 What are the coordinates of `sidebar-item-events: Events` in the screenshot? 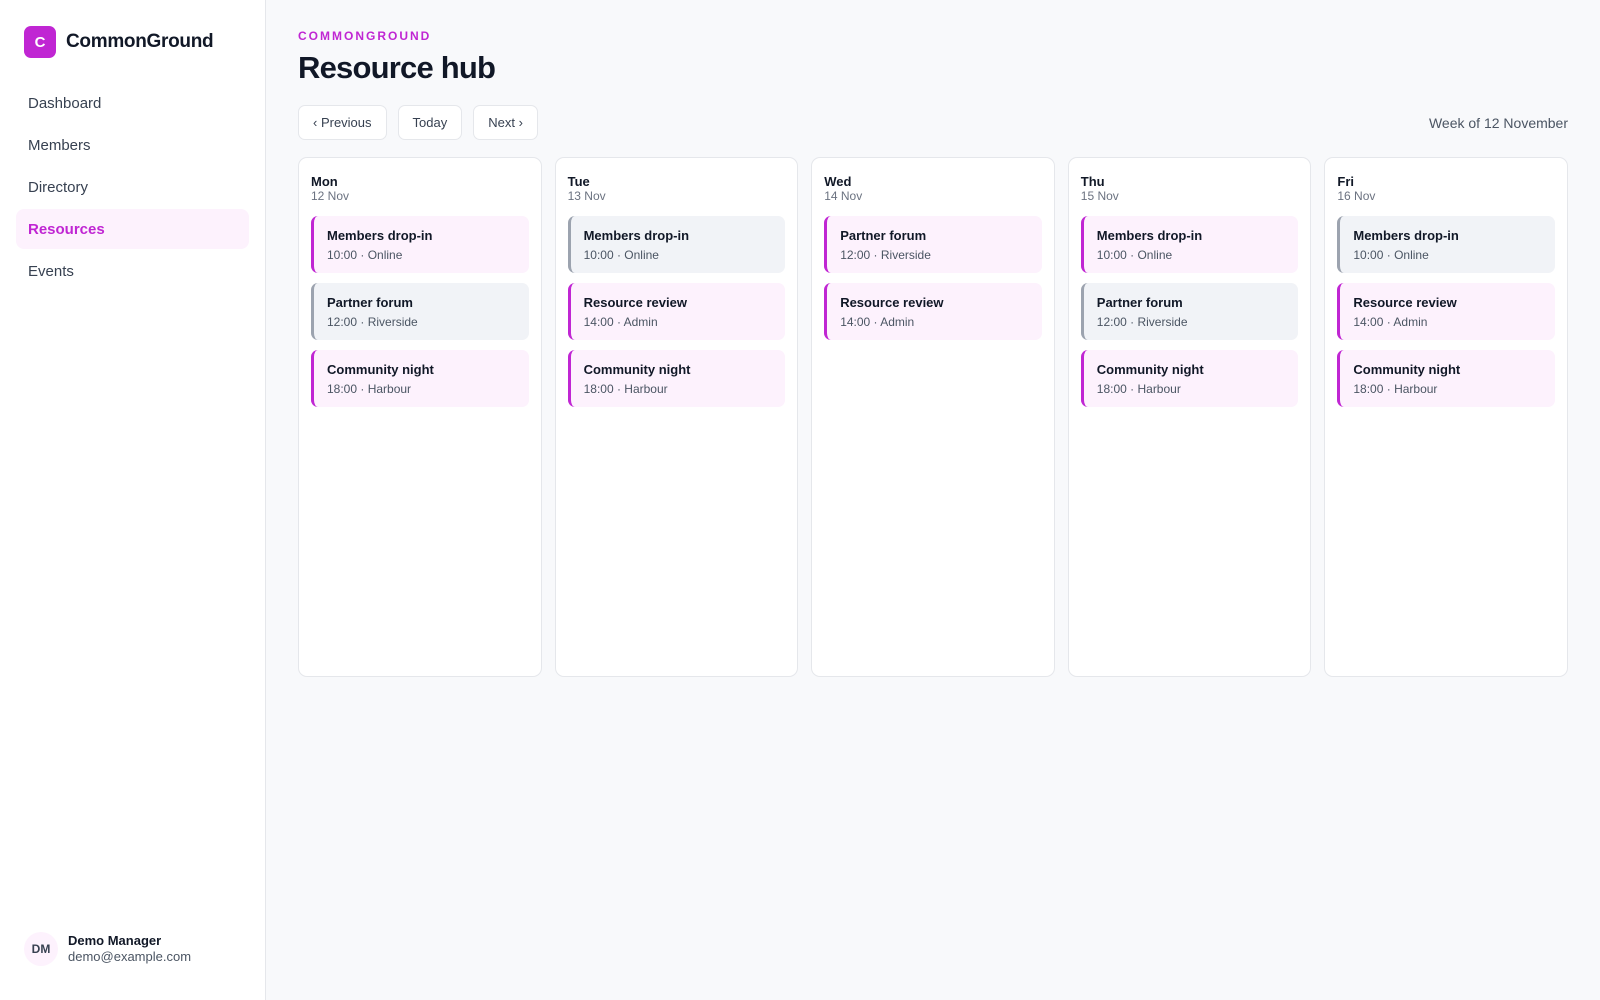 It's located at (132, 271).